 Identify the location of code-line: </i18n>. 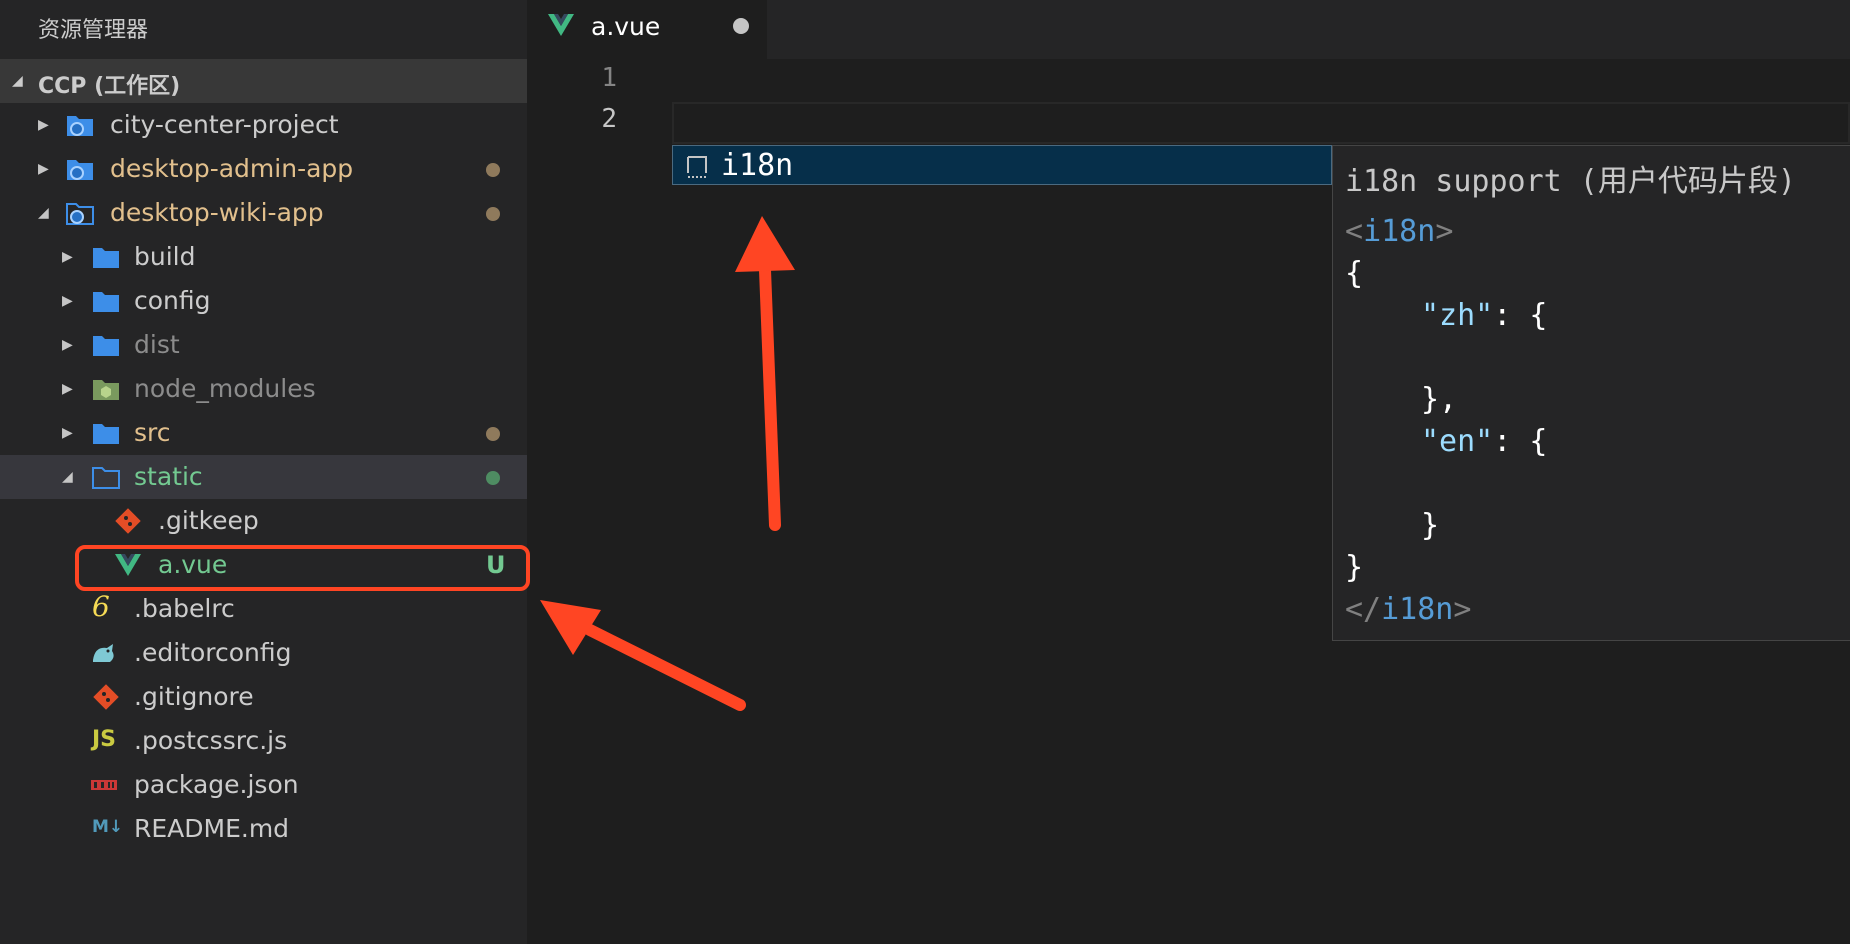
(1408, 609).